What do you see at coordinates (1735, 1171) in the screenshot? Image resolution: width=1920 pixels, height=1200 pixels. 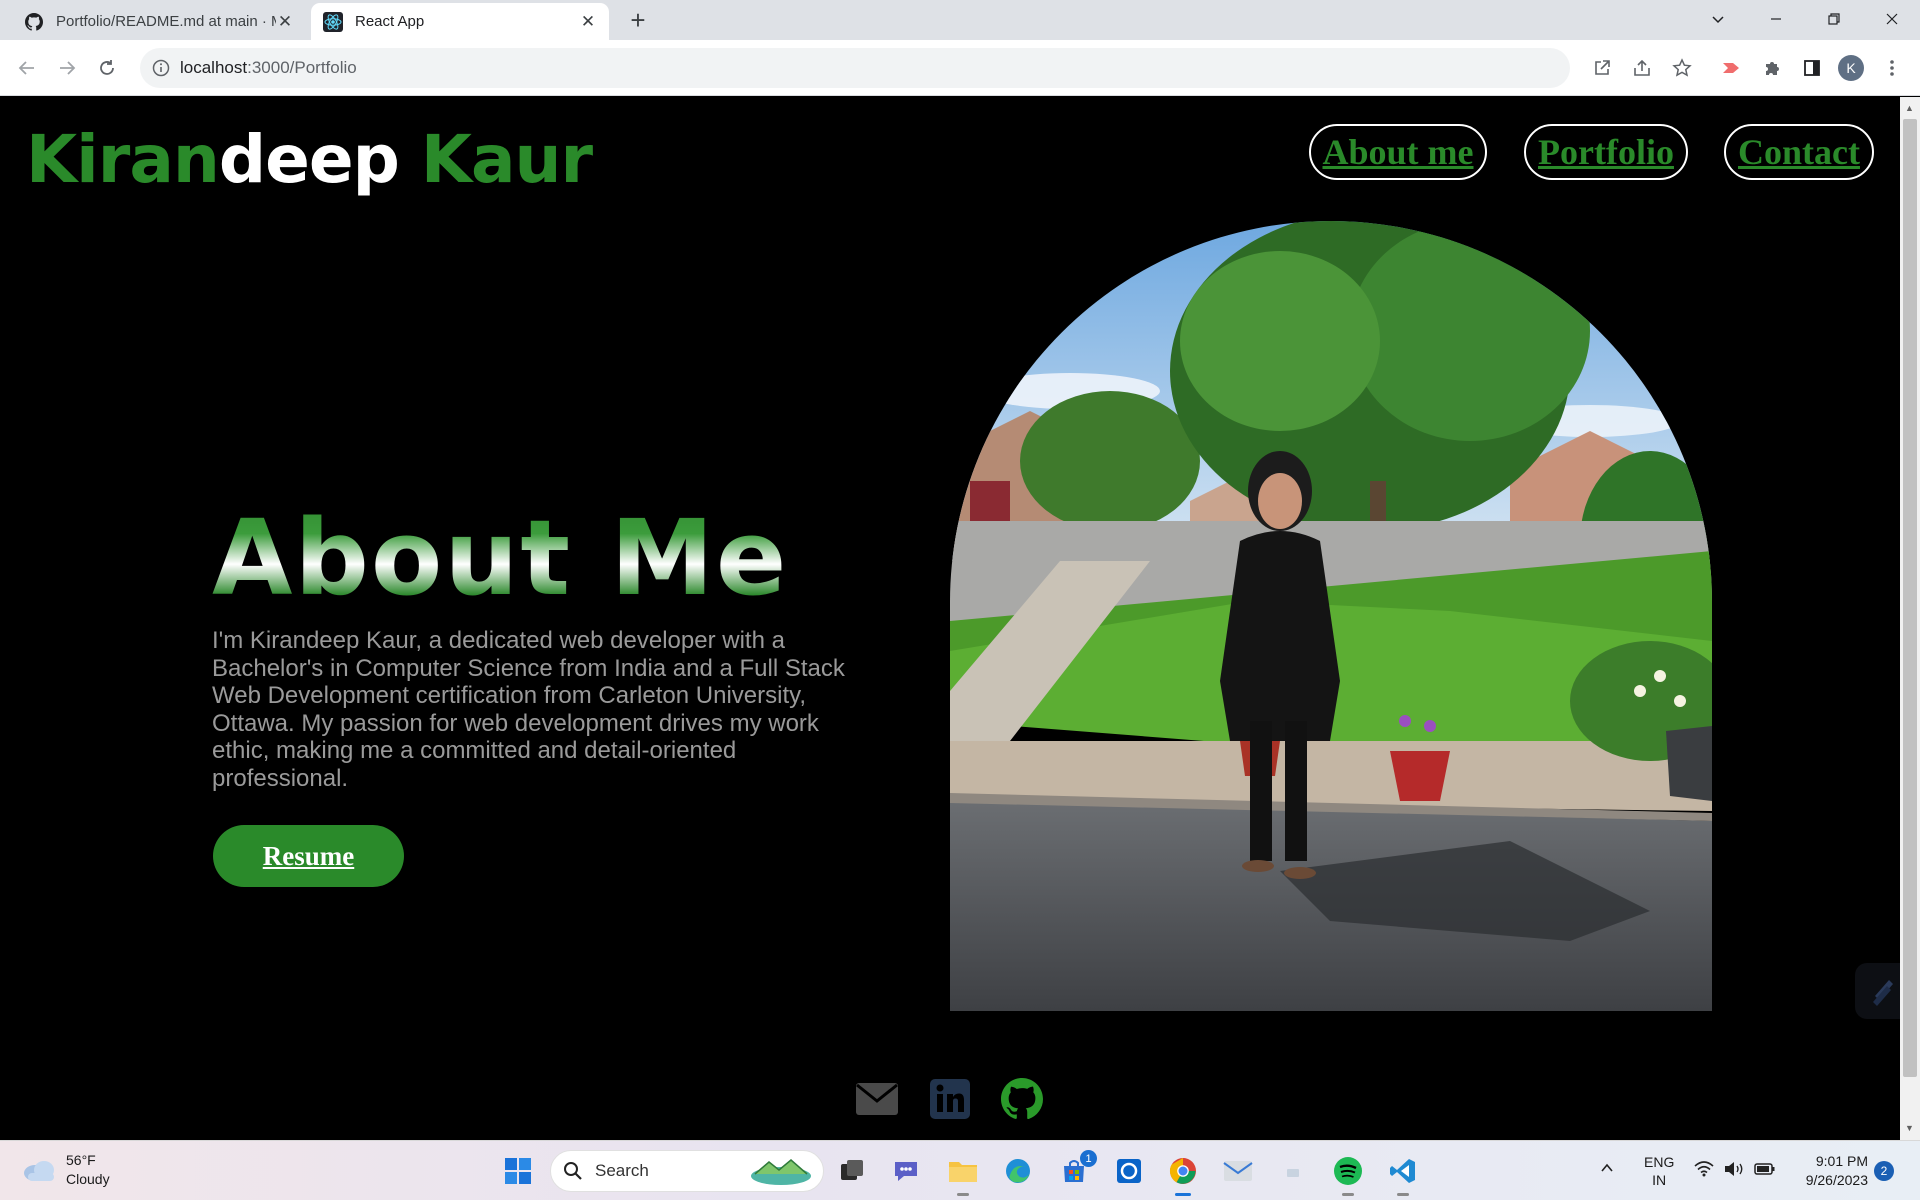 I see `volume-icon` at bounding box center [1735, 1171].